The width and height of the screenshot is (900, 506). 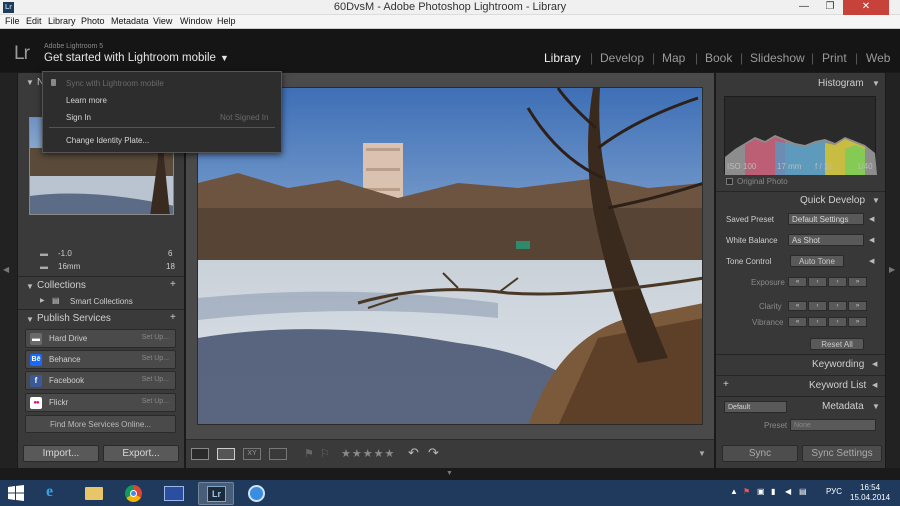 What do you see at coordinates (200, 454) in the screenshot?
I see `grid-view-icon` at bounding box center [200, 454].